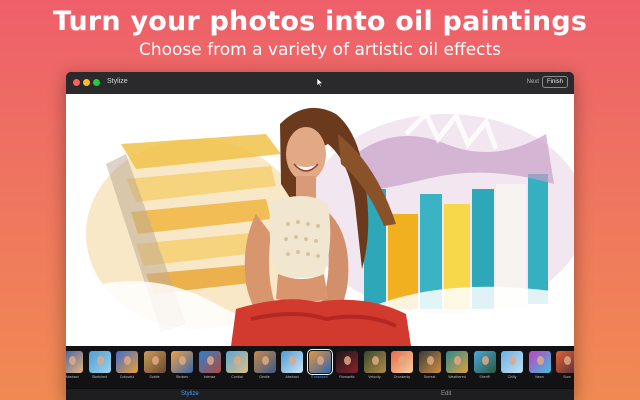  I want to click on minimize-window-button, so click(86, 82).